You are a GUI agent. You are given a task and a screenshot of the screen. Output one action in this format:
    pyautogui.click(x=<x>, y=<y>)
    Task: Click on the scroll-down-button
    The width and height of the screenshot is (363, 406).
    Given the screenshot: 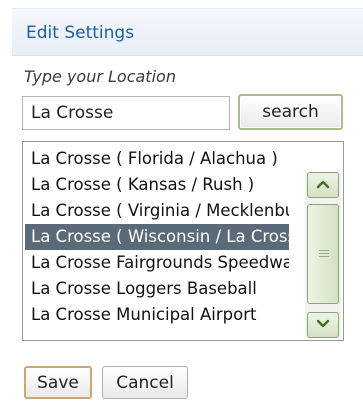 What is the action you would take?
    pyautogui.click(x=323, y=325)
    